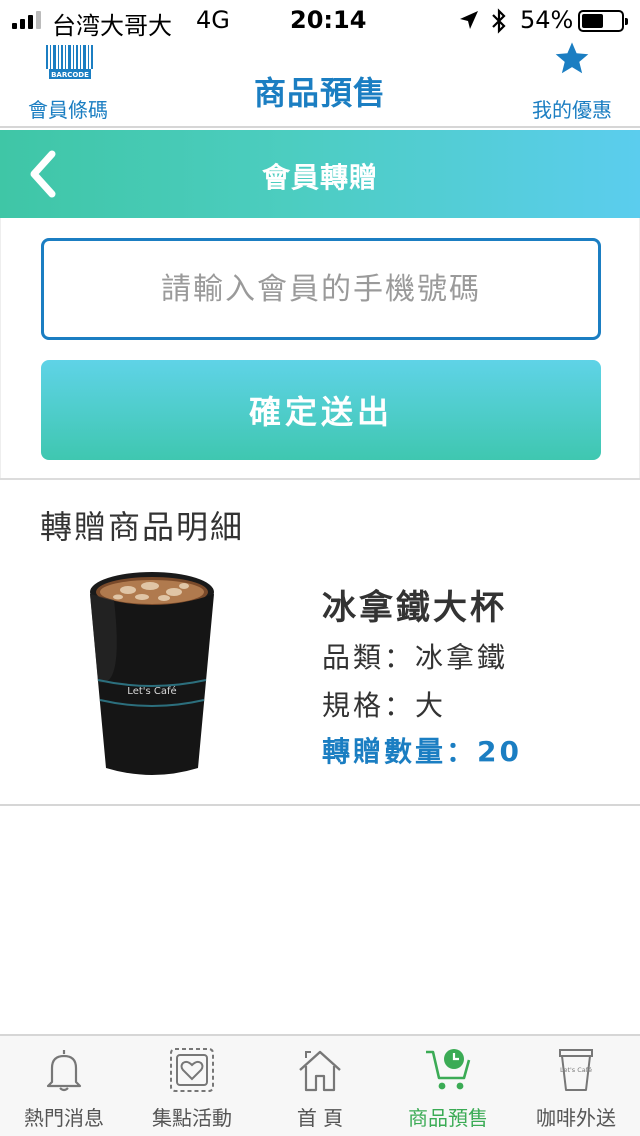  I want to click on tab-label: 首 頁, so click(320, 1118).